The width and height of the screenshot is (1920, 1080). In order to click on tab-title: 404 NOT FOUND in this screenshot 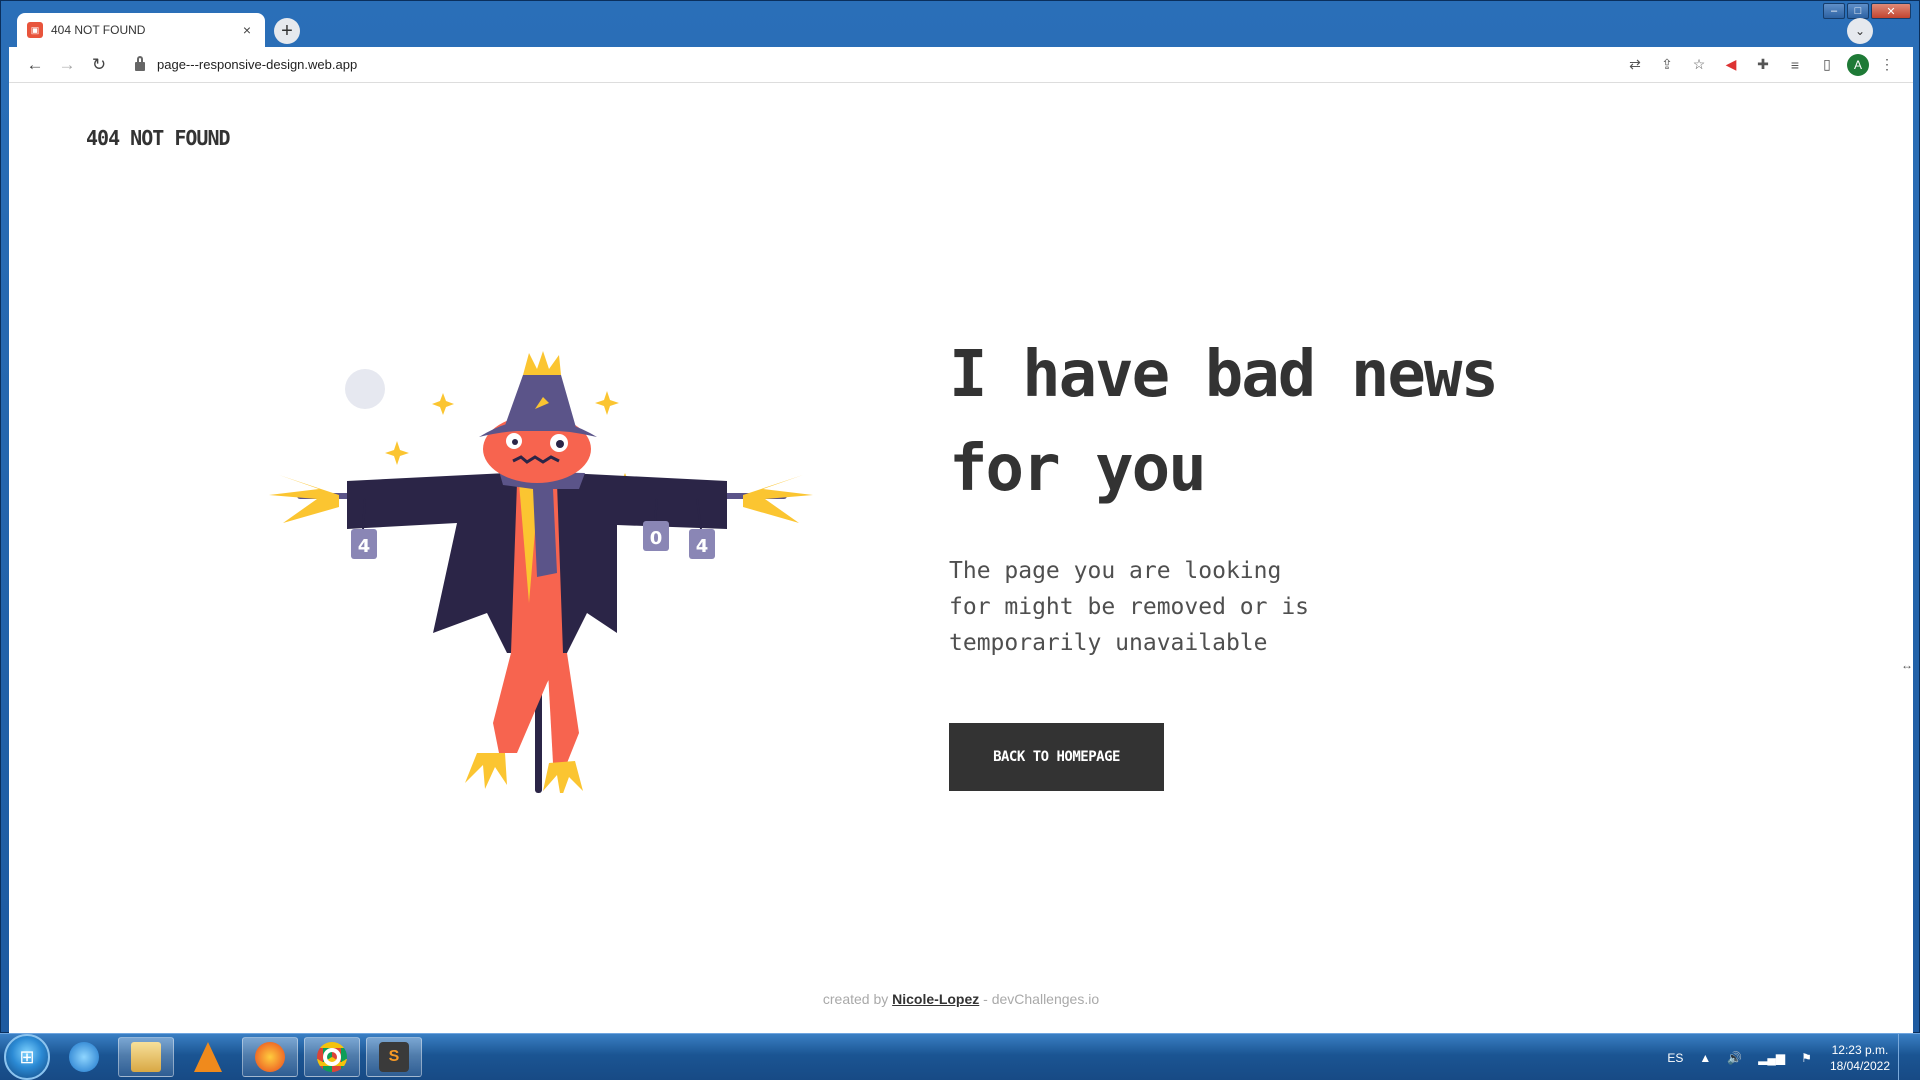, I will do `click(98, 30)`.